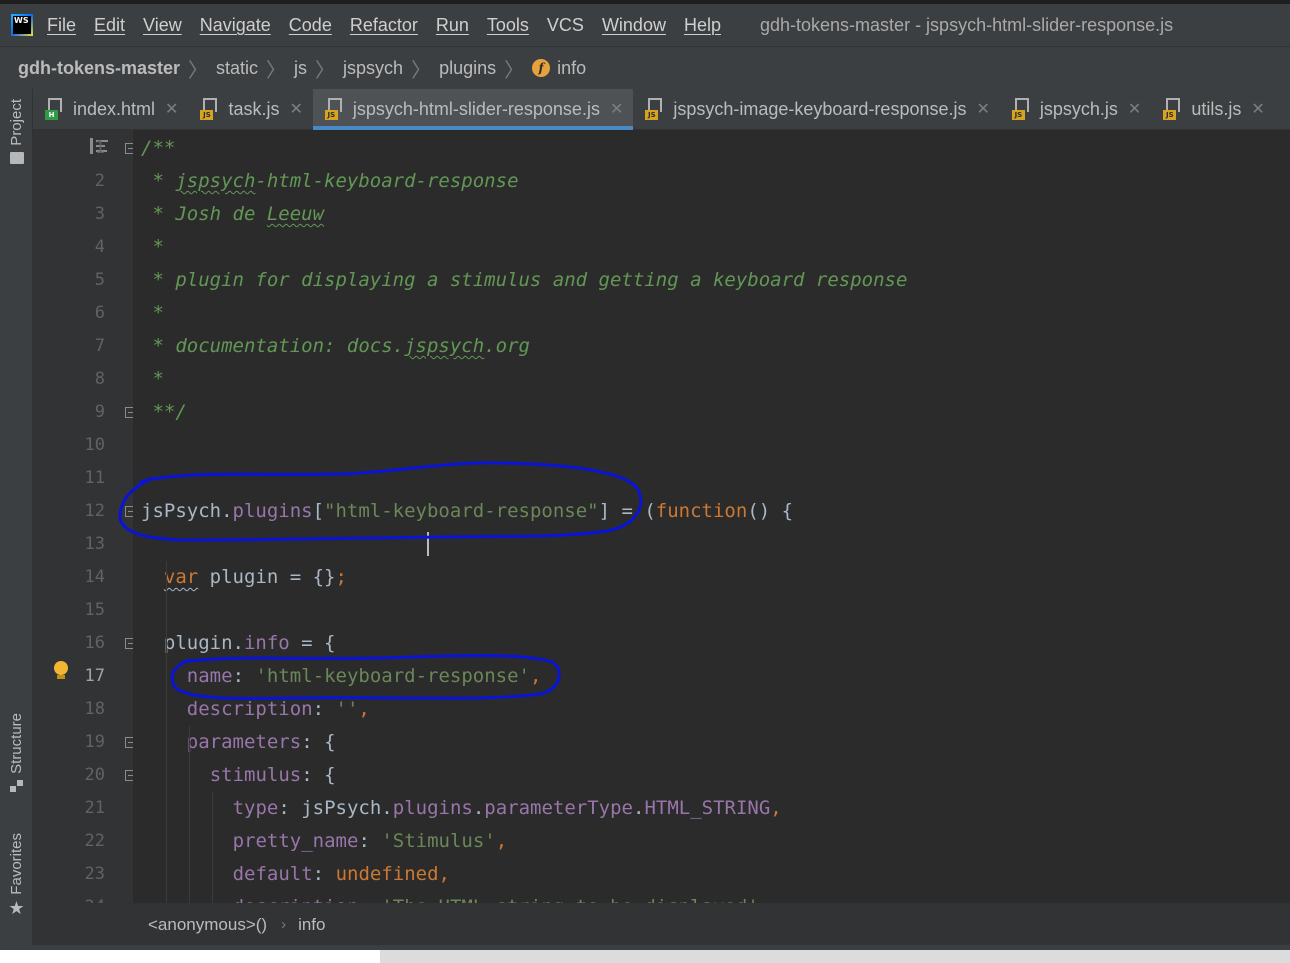 The height and width of the screenshot is (963, 1290). What do you see at coordinates (16, 907) in the screenshot?
I see `star-icon: ★` at bounding box center [16, 907].